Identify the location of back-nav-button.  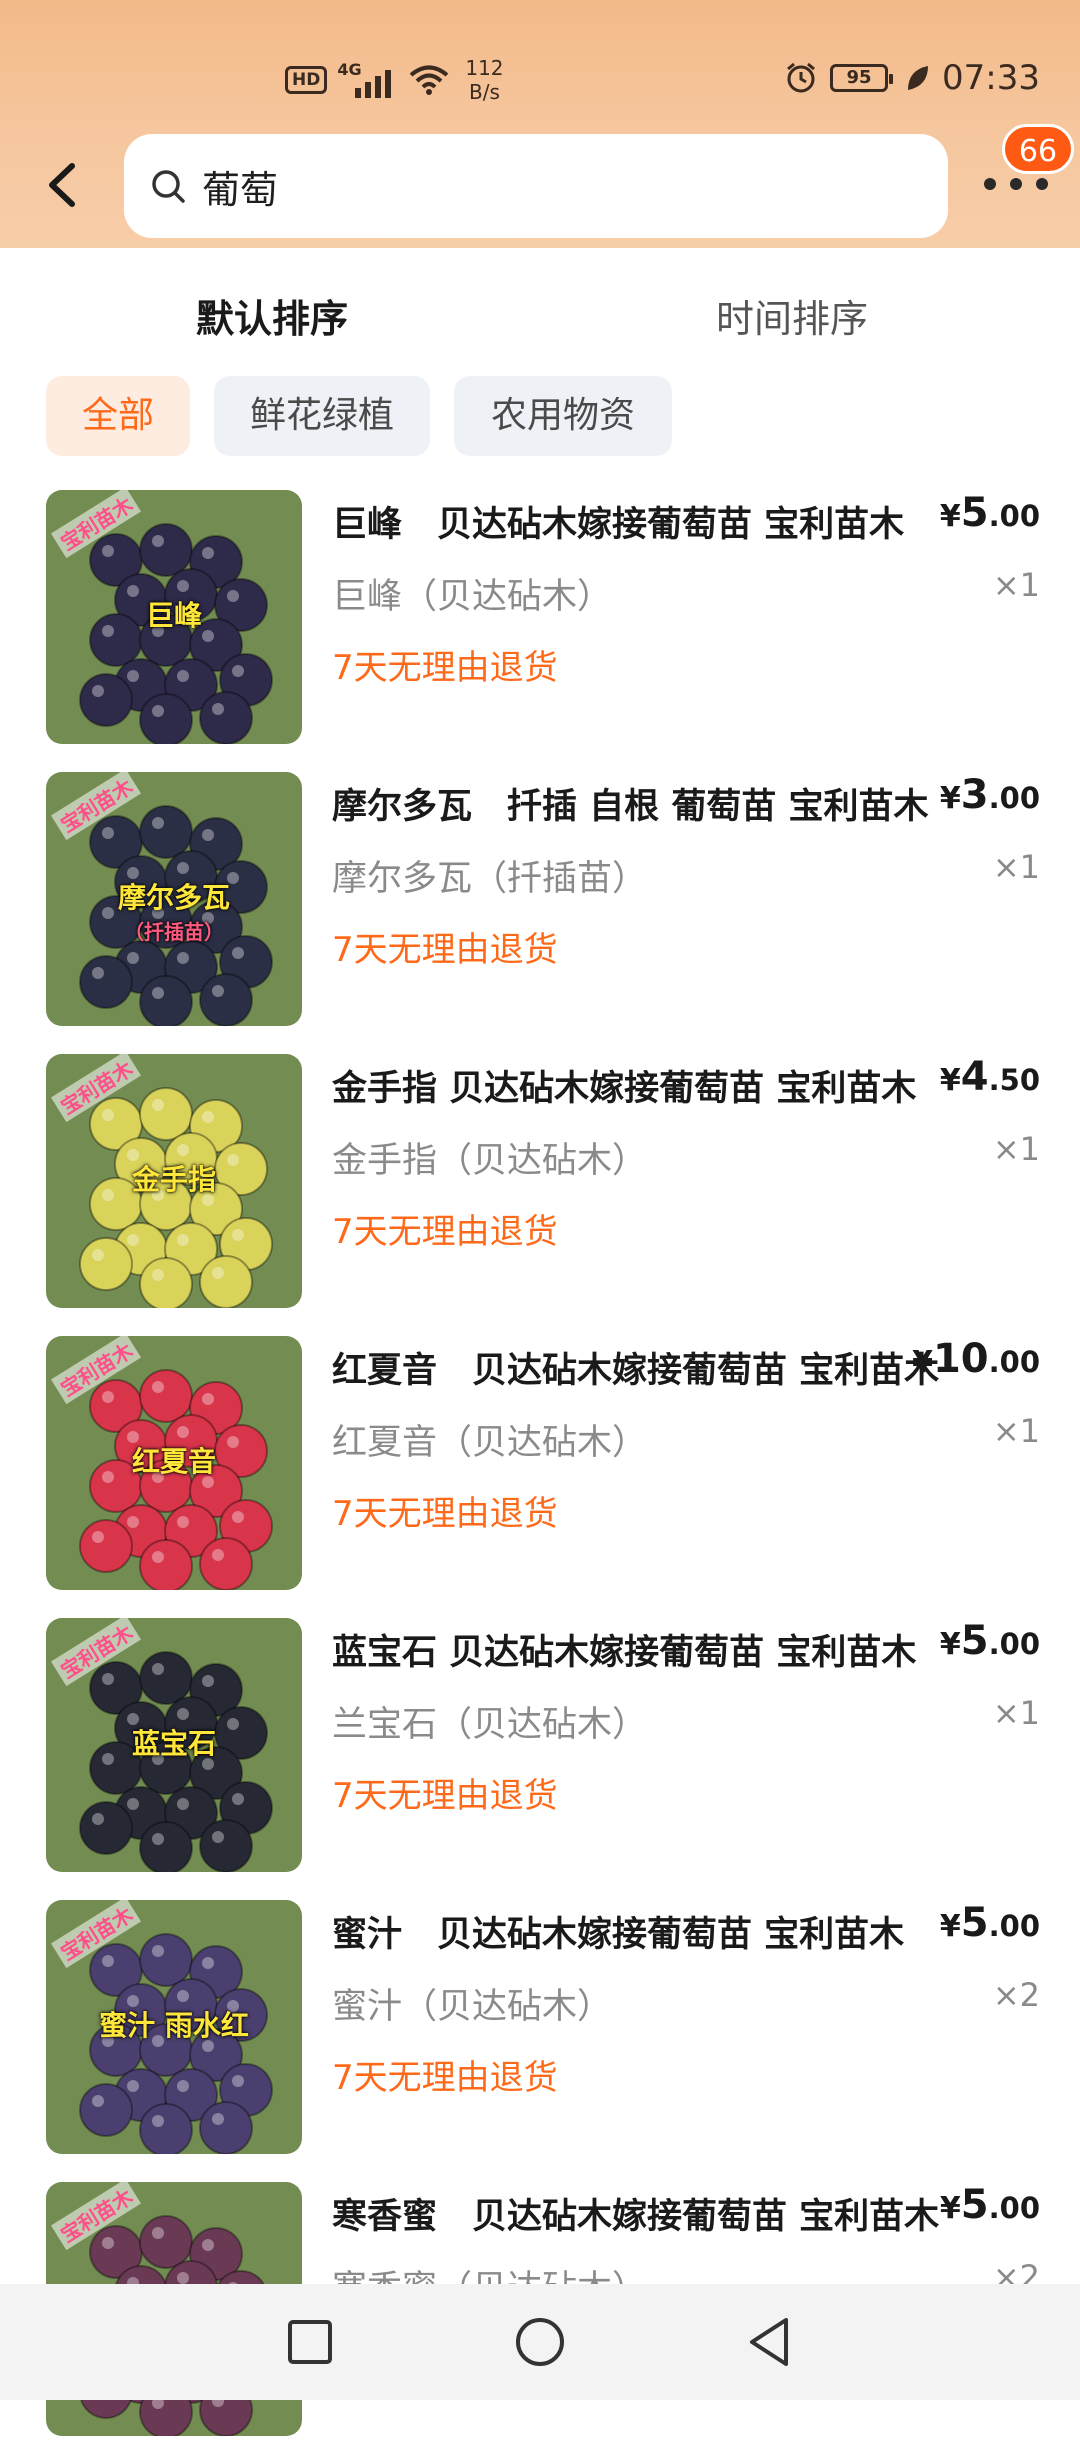
(770, 2342).